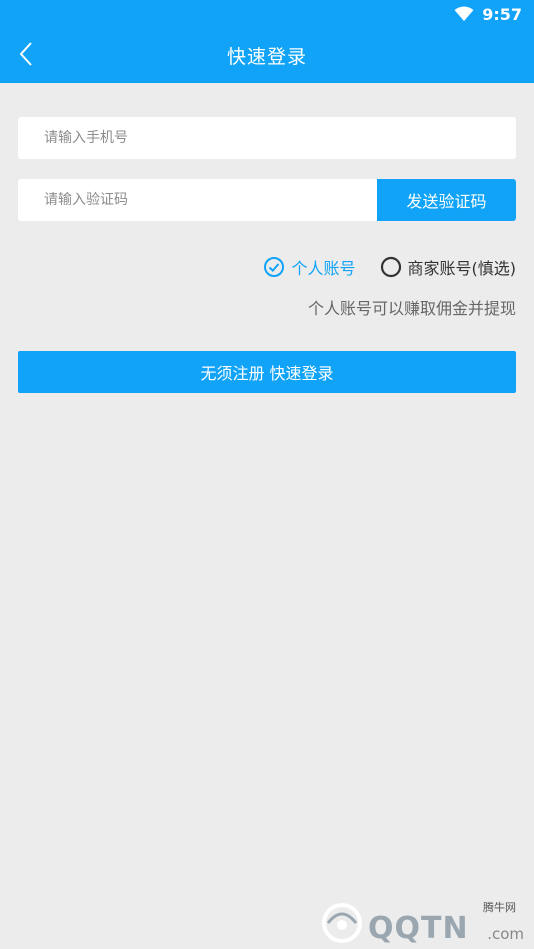  I want to click on phone-field, so click(267, 138).